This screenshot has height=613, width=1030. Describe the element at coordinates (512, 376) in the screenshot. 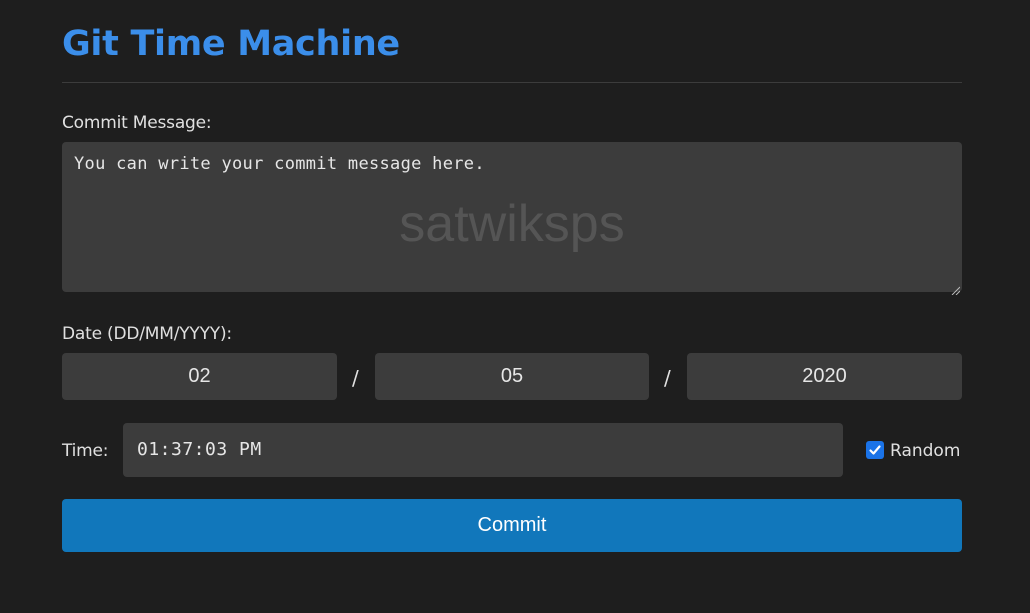

I see `month-input: 05` at that location.